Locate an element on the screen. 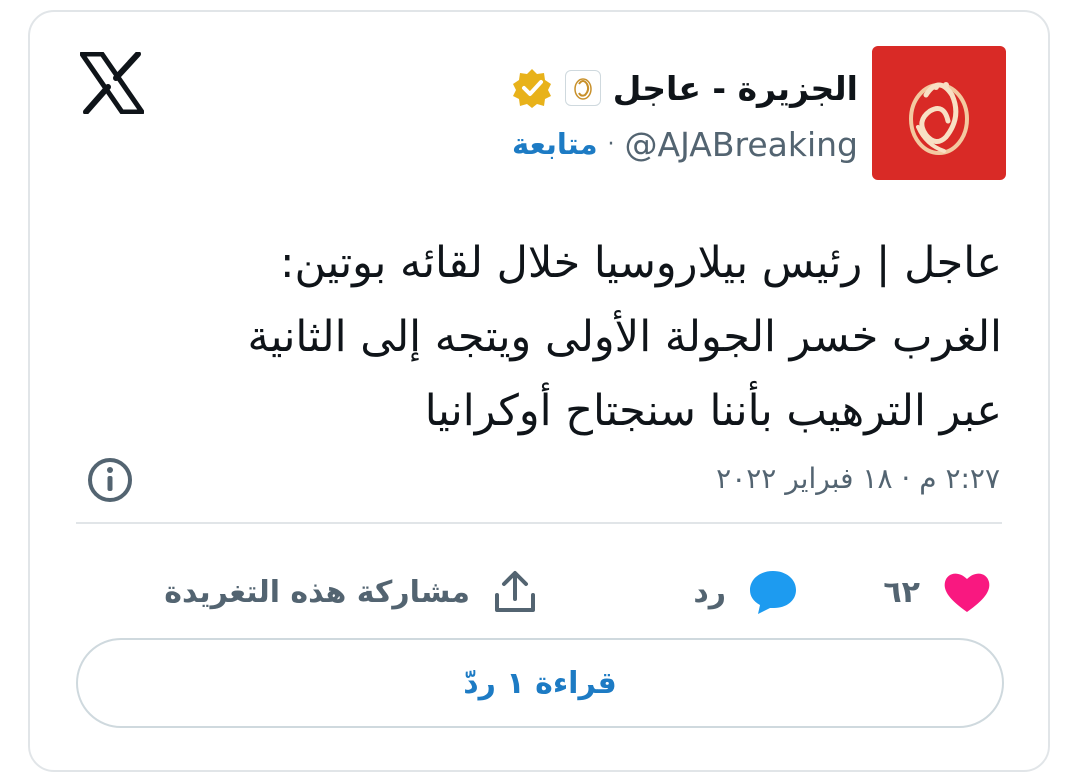 This screenshot has height=775, width=1079. like-count: ٦٢ is located at coordinates (901, 592).